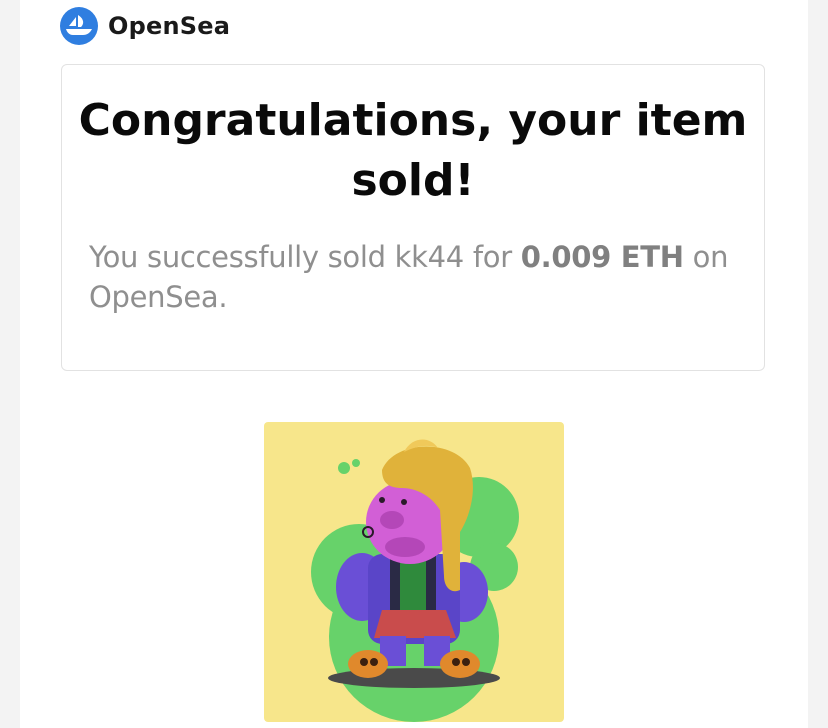  I want to click on nft-item-image, so click(414, 572).